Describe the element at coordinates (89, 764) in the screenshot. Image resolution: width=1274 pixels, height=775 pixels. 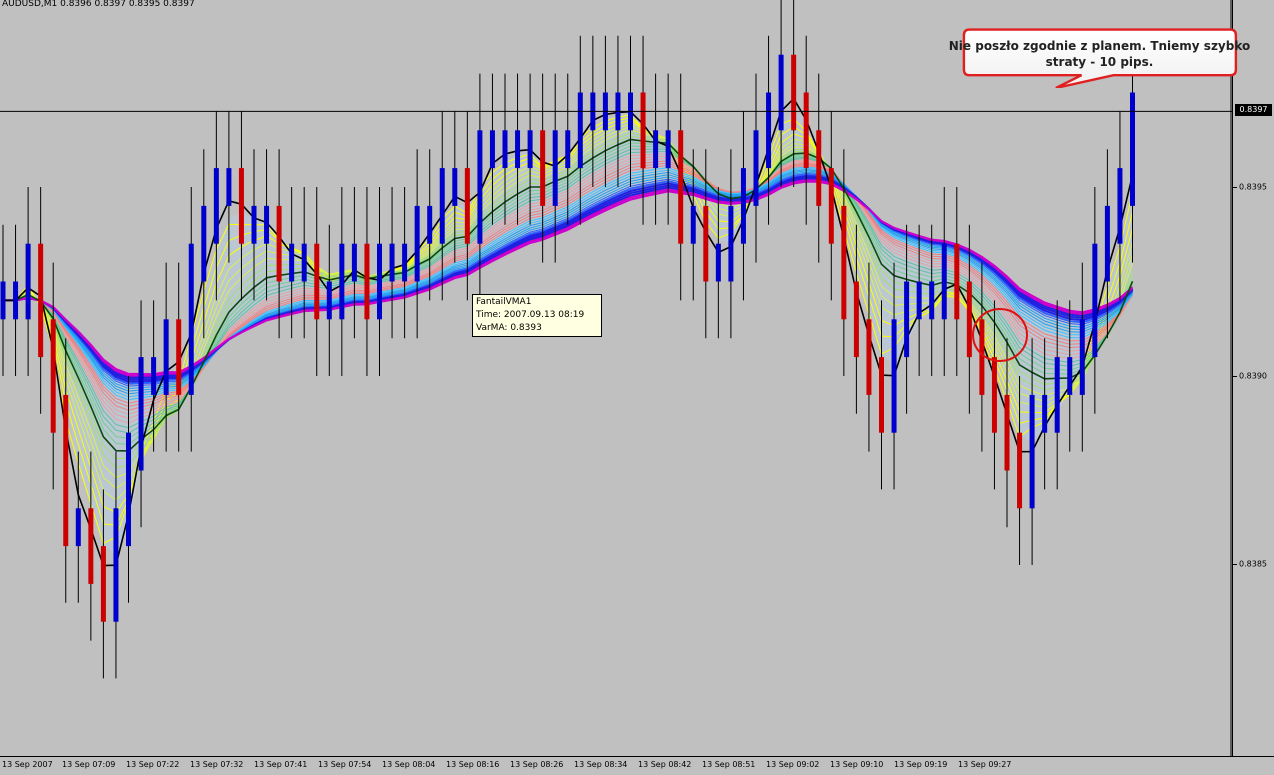
I see `time-label: 13 Sep 07:09` at that location.